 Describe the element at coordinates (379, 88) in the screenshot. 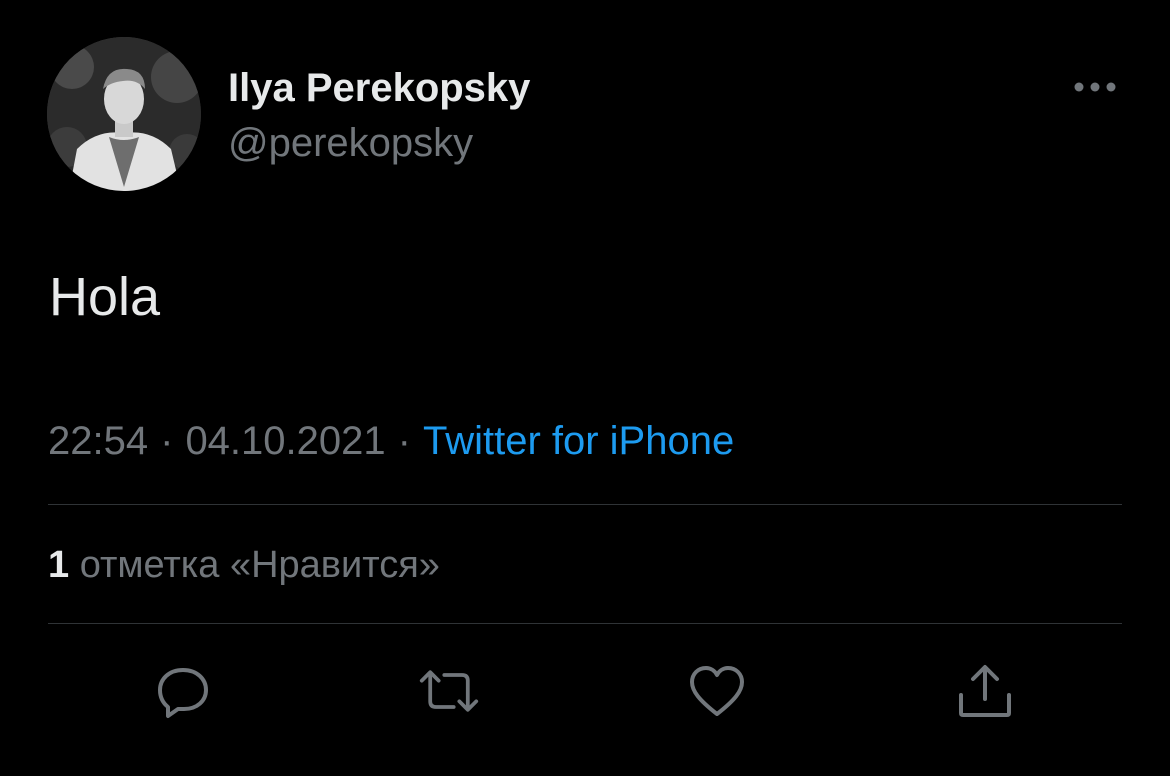

I see `author-name: Ilya Perekopsky` at that location.